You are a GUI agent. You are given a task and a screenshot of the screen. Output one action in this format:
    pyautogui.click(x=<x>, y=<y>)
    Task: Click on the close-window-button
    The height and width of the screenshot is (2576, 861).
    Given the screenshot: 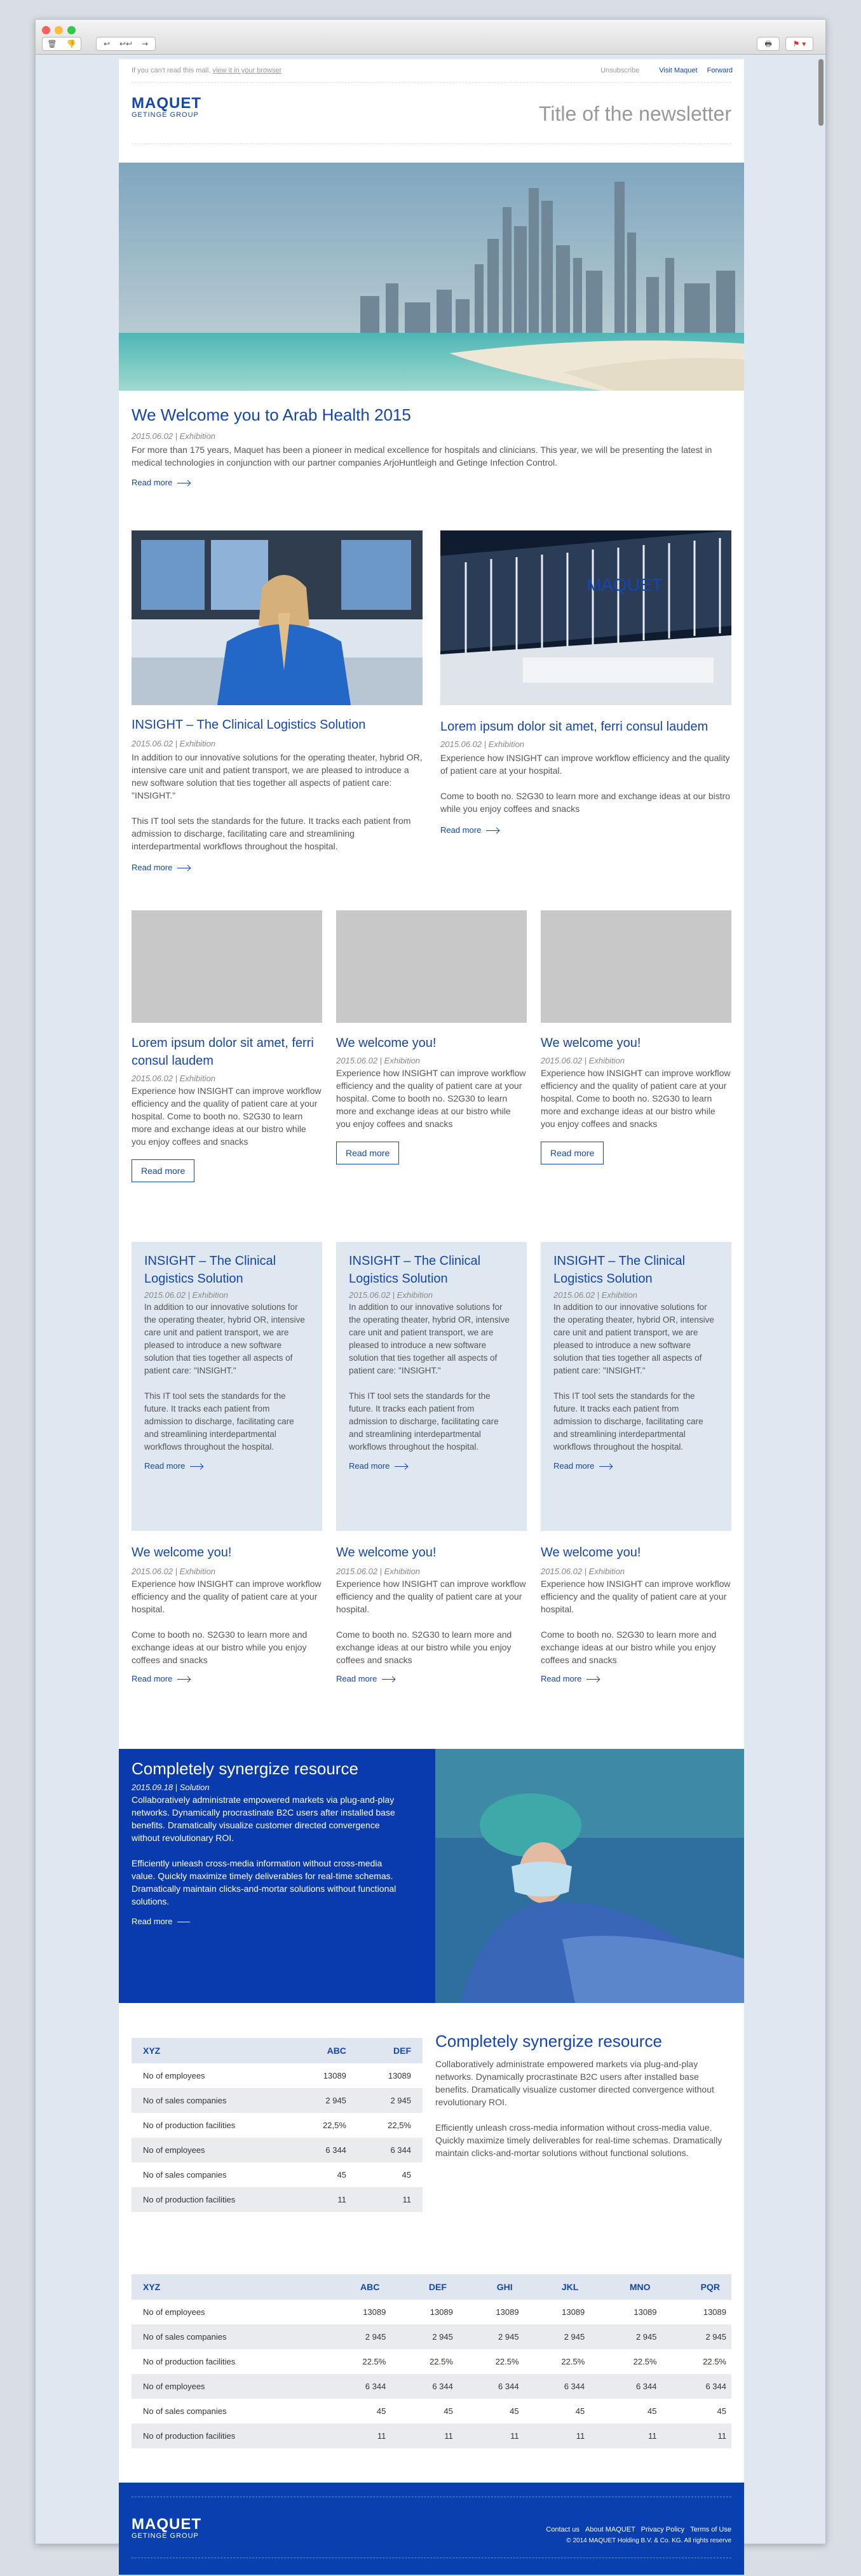 What is the action you would take?
    pyautogui.click(x=46, y=30)
    